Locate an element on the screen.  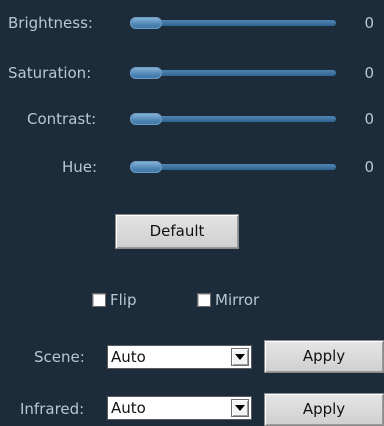
hue-label: Hue: is located at coordinates (80, 167).